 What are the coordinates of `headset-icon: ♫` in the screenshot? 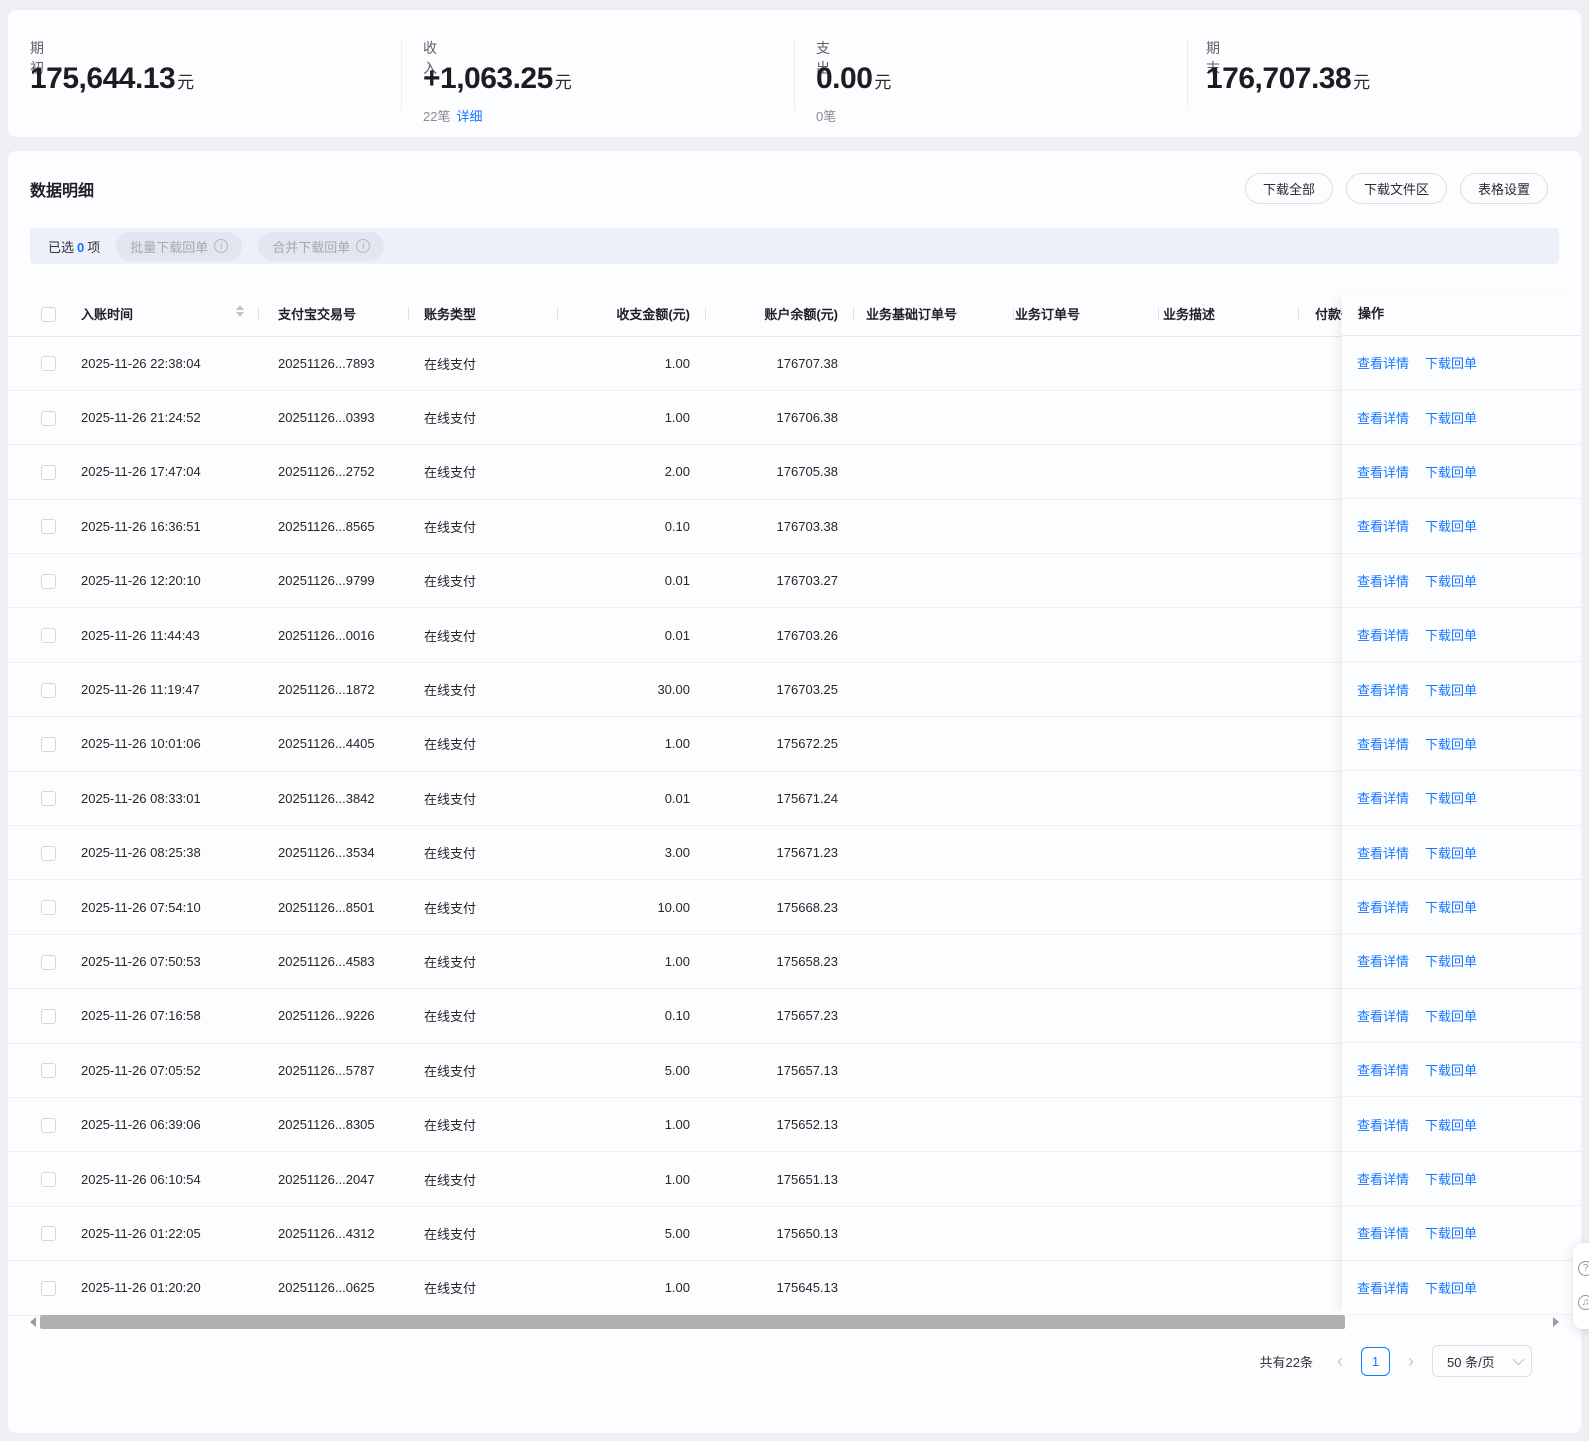 It's located at (1583, 1302).